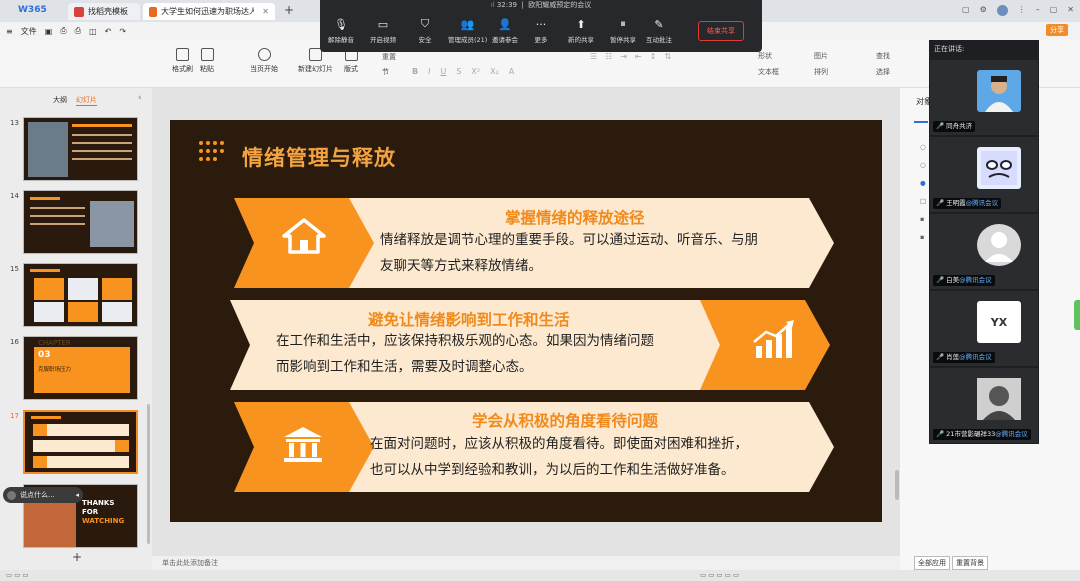 The height and width of the screenshot is (581, 1080). I want to click on unmute-button: 🎙 解除静音, so click(341, 31).